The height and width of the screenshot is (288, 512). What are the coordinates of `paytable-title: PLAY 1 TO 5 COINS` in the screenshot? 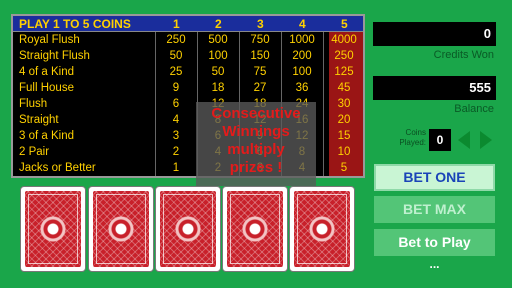 It's located at (75, 24).